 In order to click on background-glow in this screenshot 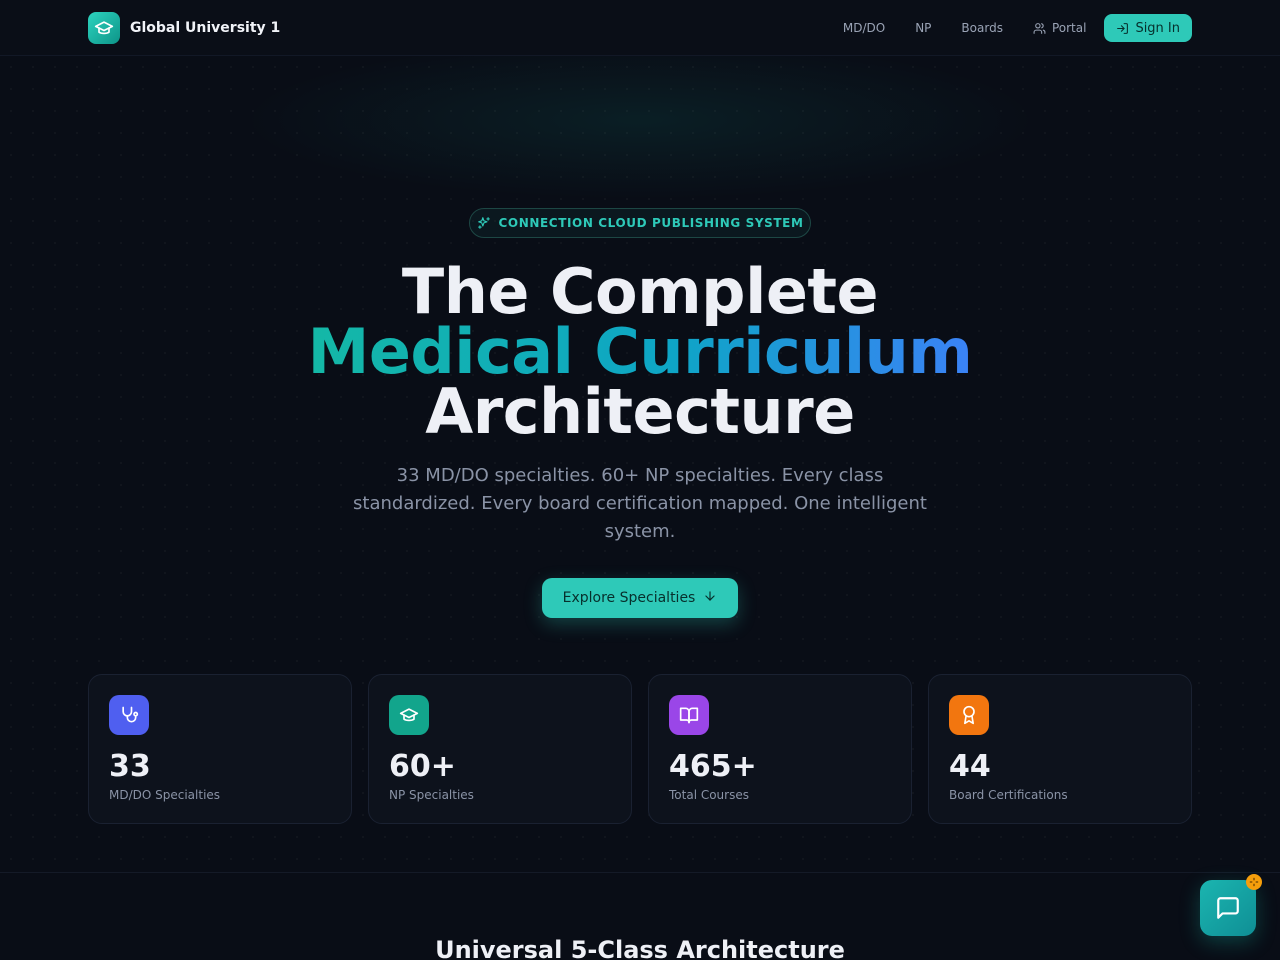, I will do `click(640, 120)`.